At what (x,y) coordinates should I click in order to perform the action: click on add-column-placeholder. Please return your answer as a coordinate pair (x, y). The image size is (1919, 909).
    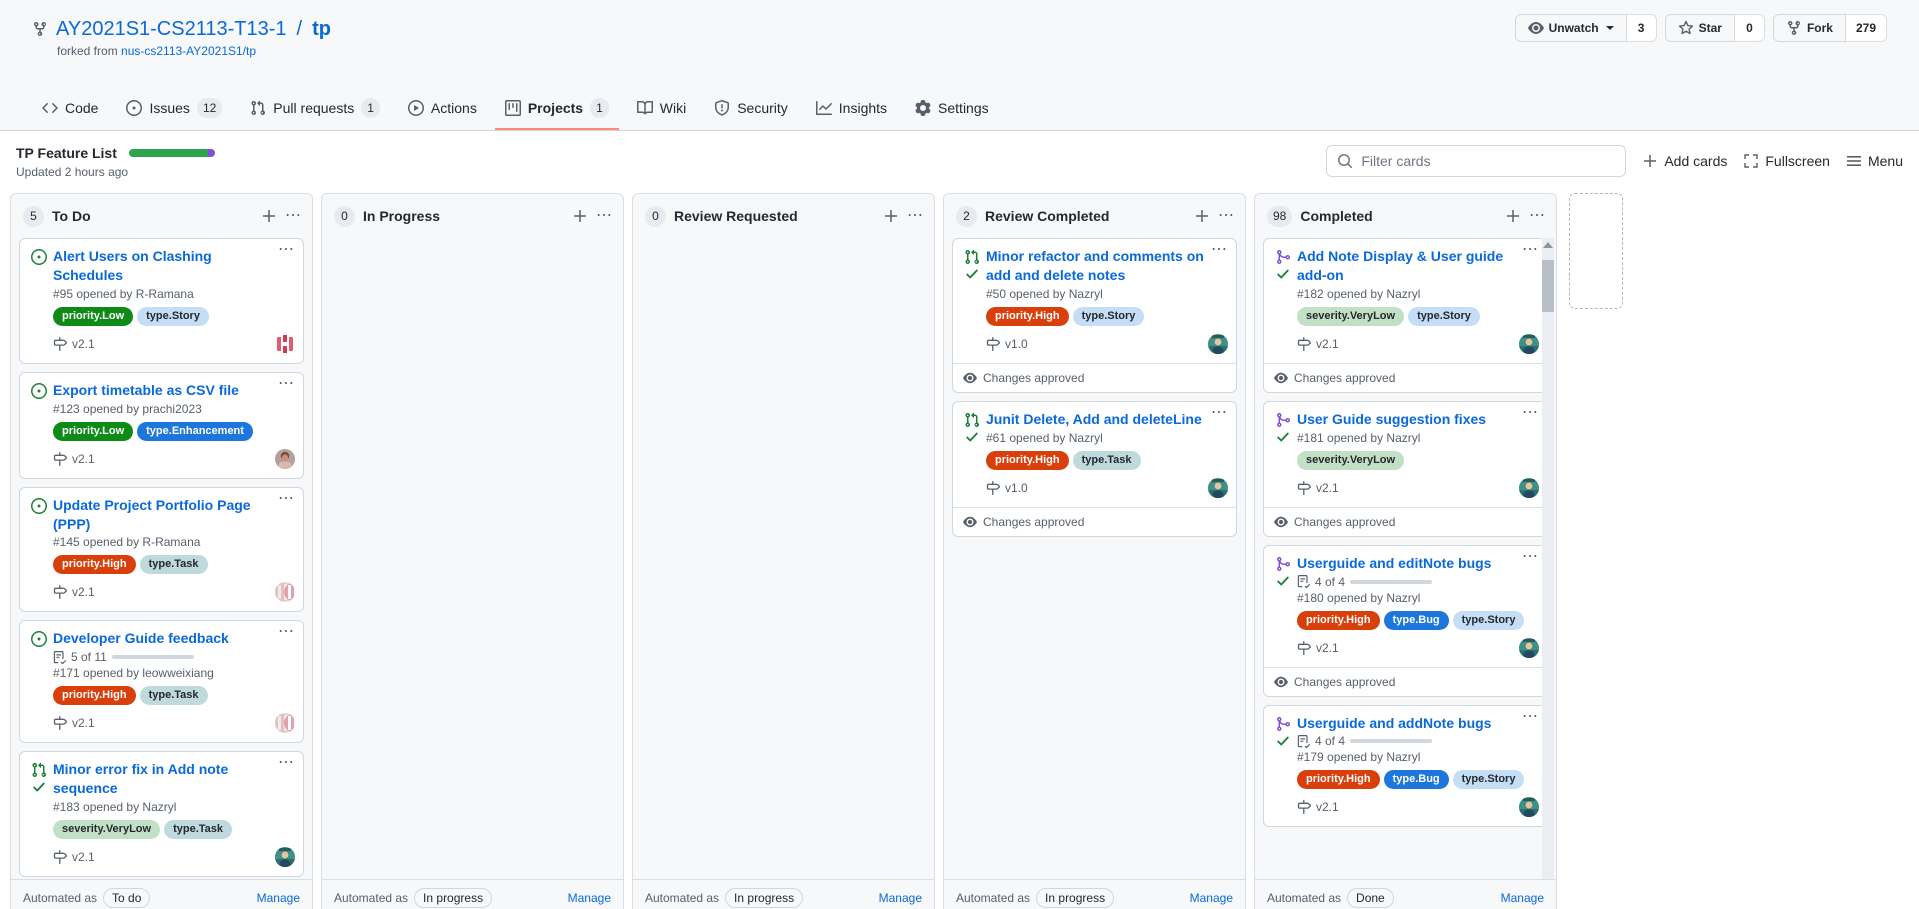
    Looking at the image, I should click on (1596, 251).